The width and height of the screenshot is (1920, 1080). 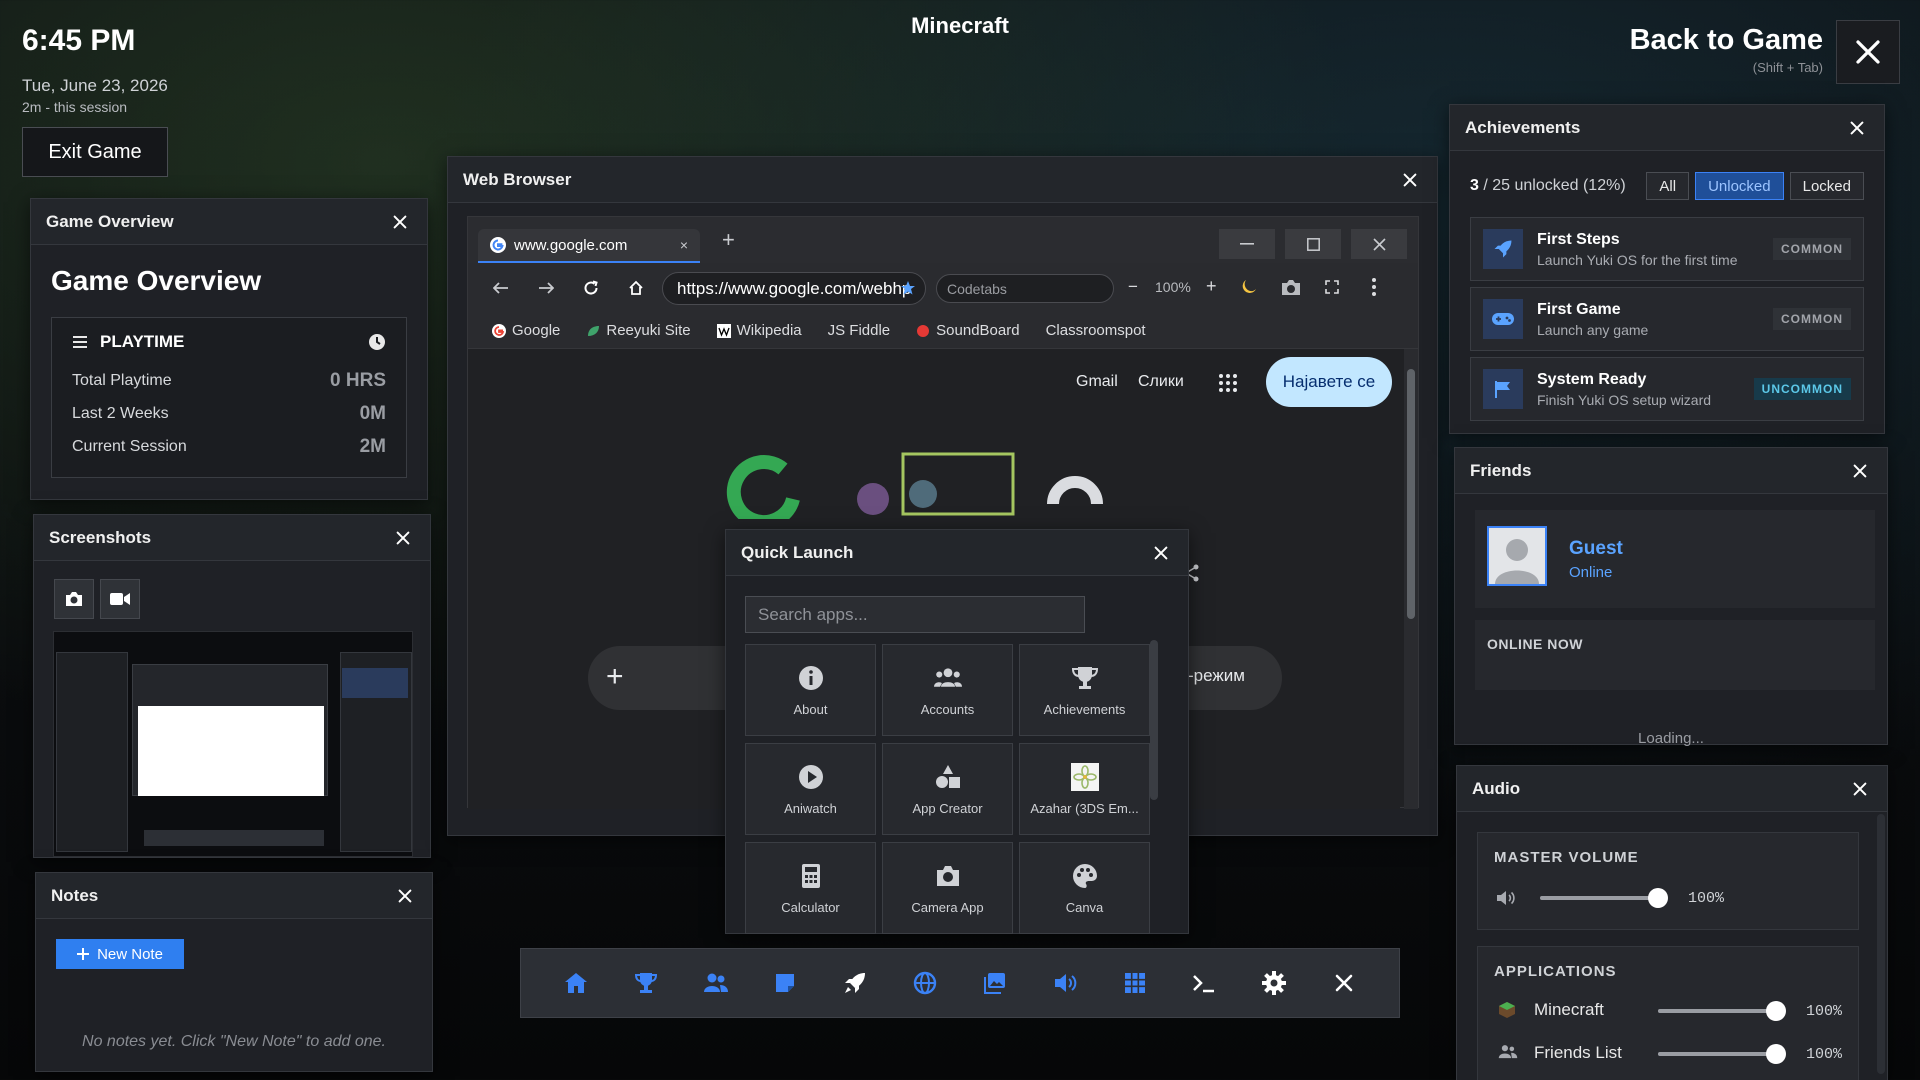 What do you see at coordinates (947, 690) in the screenshot?
I see `app-tile-accounts: Accounts` at bounding box center [947, 690].